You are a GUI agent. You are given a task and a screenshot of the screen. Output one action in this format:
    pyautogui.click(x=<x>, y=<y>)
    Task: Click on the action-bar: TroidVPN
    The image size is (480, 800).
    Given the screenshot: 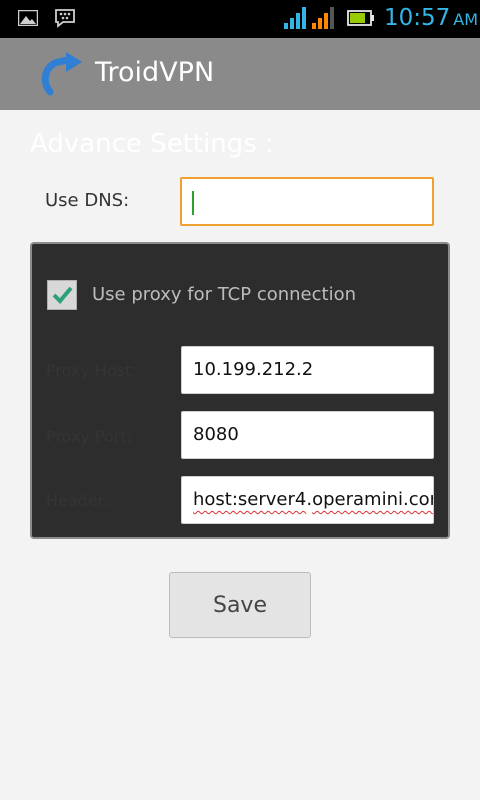 What is the action you would take?
    pyautogui.click(x=240, y=74)
    